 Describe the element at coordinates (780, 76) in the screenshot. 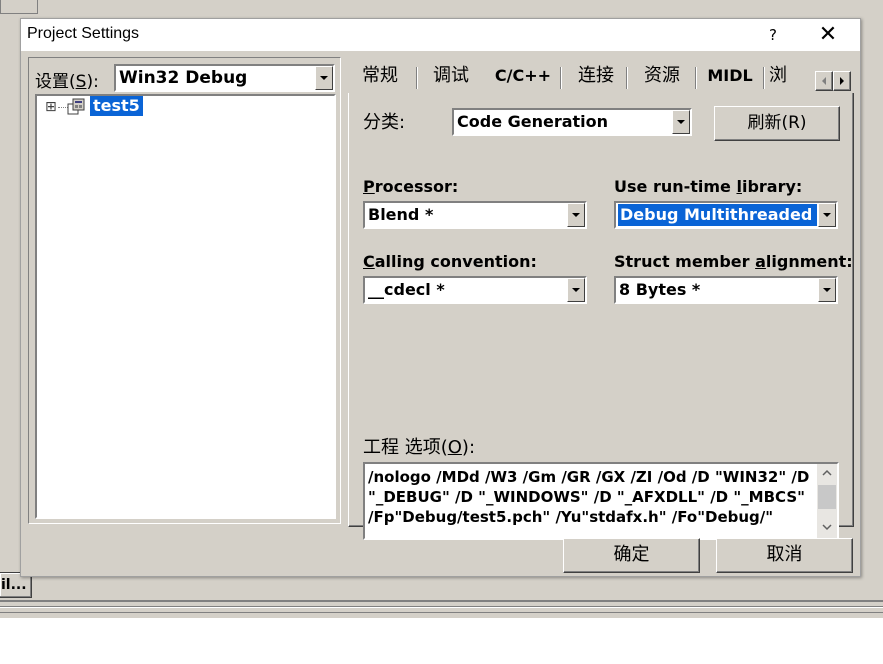

I see `tab-browse: 浏` at that location.